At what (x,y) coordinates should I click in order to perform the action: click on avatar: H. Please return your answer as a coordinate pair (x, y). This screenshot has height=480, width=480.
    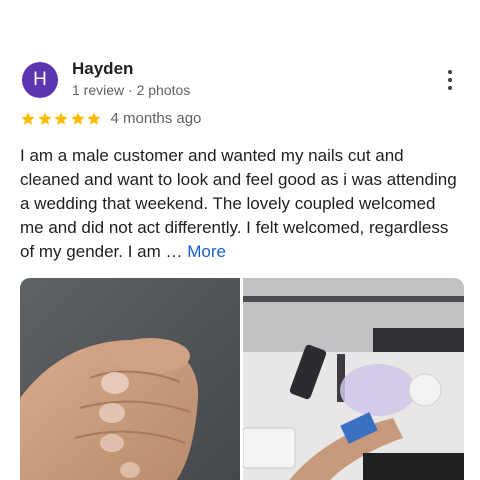
    Looking at the image, I should click on (40, 80).